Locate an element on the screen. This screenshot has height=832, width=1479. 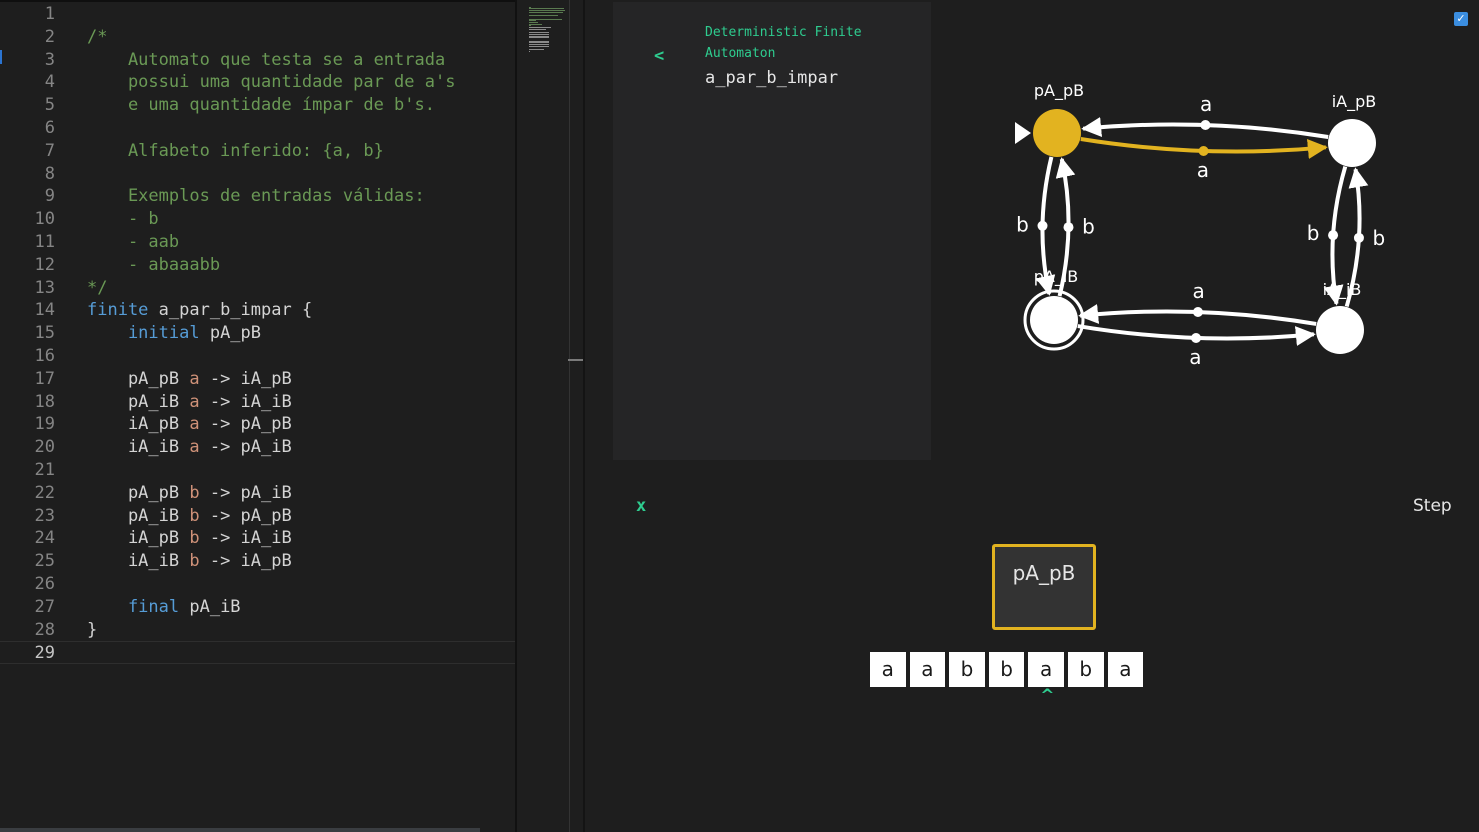
code-line: 21 is located at coordinates (257, 470).